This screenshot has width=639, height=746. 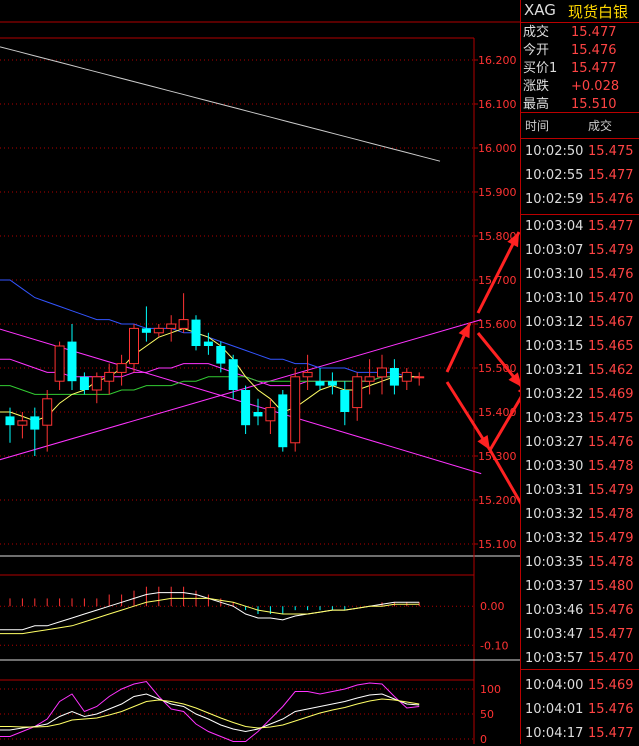 What do you see at coordinates (580, 635) in the screenshot?
I see `tick-row: 10:03:47 15.477` at bounding box center [580, 635].